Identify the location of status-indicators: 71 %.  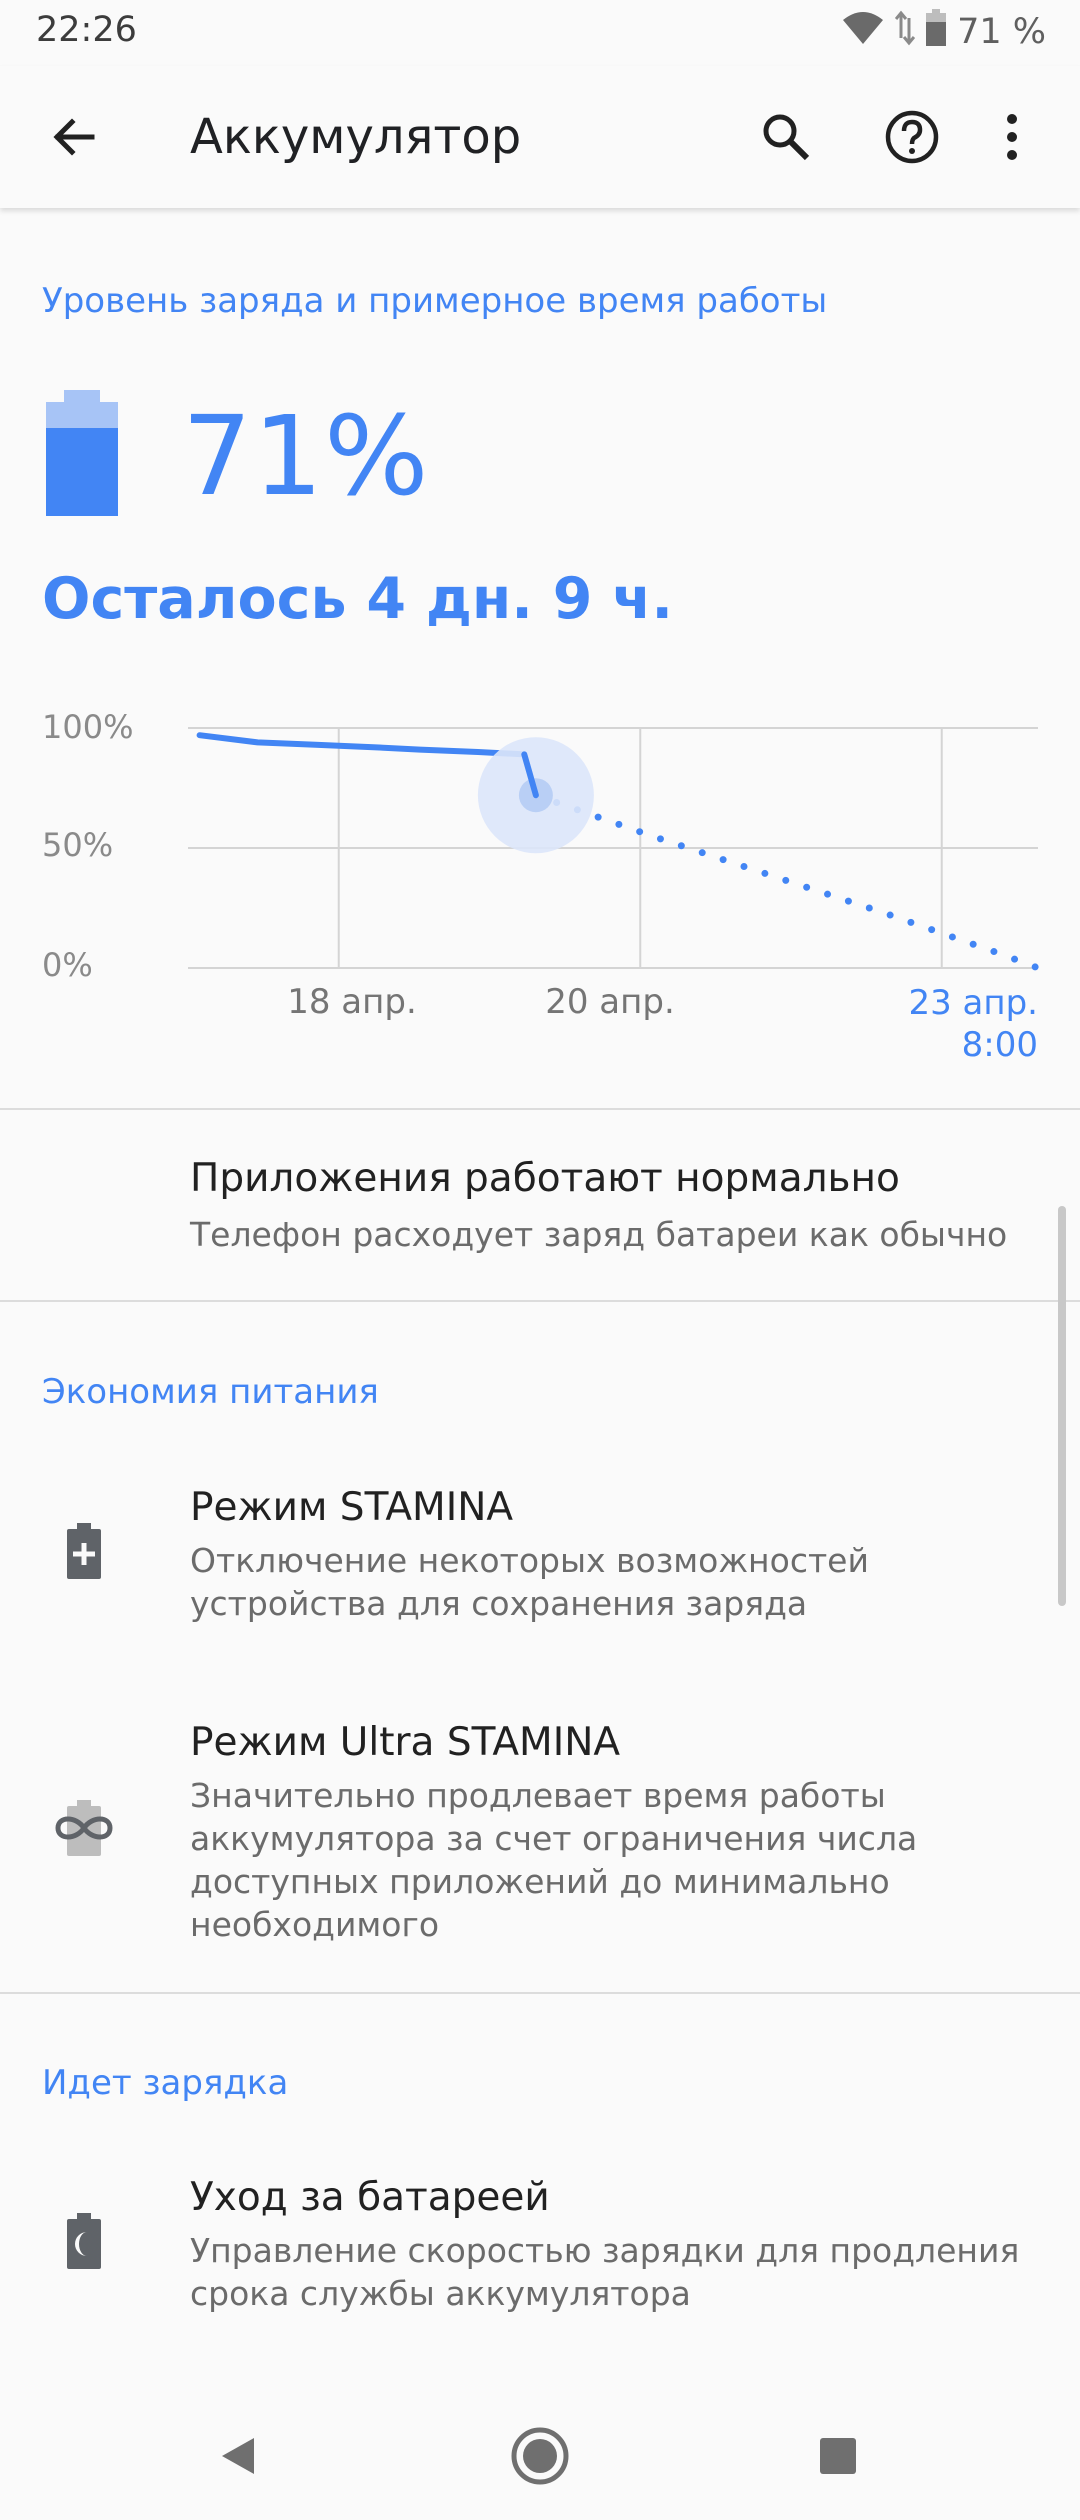
(943, 32).